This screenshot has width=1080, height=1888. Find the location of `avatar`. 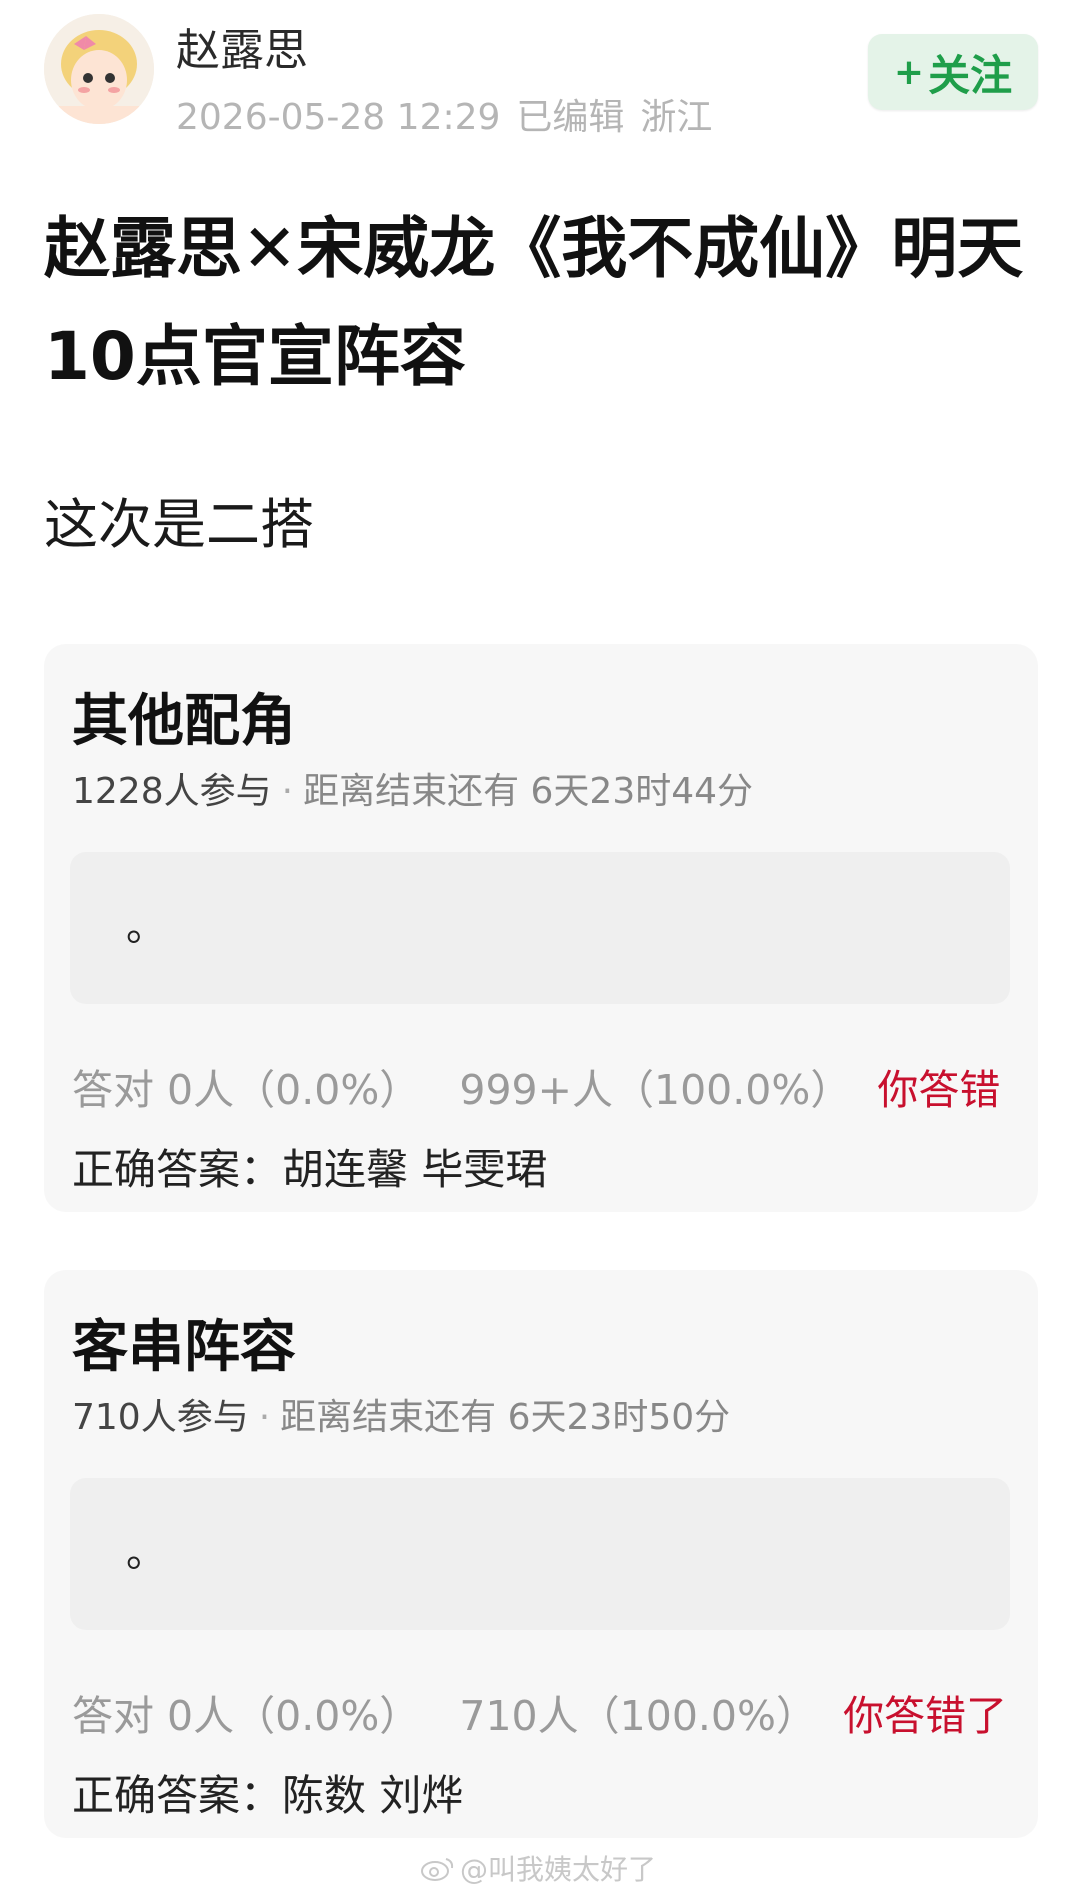

avatar is located at coordinates (99, 69).